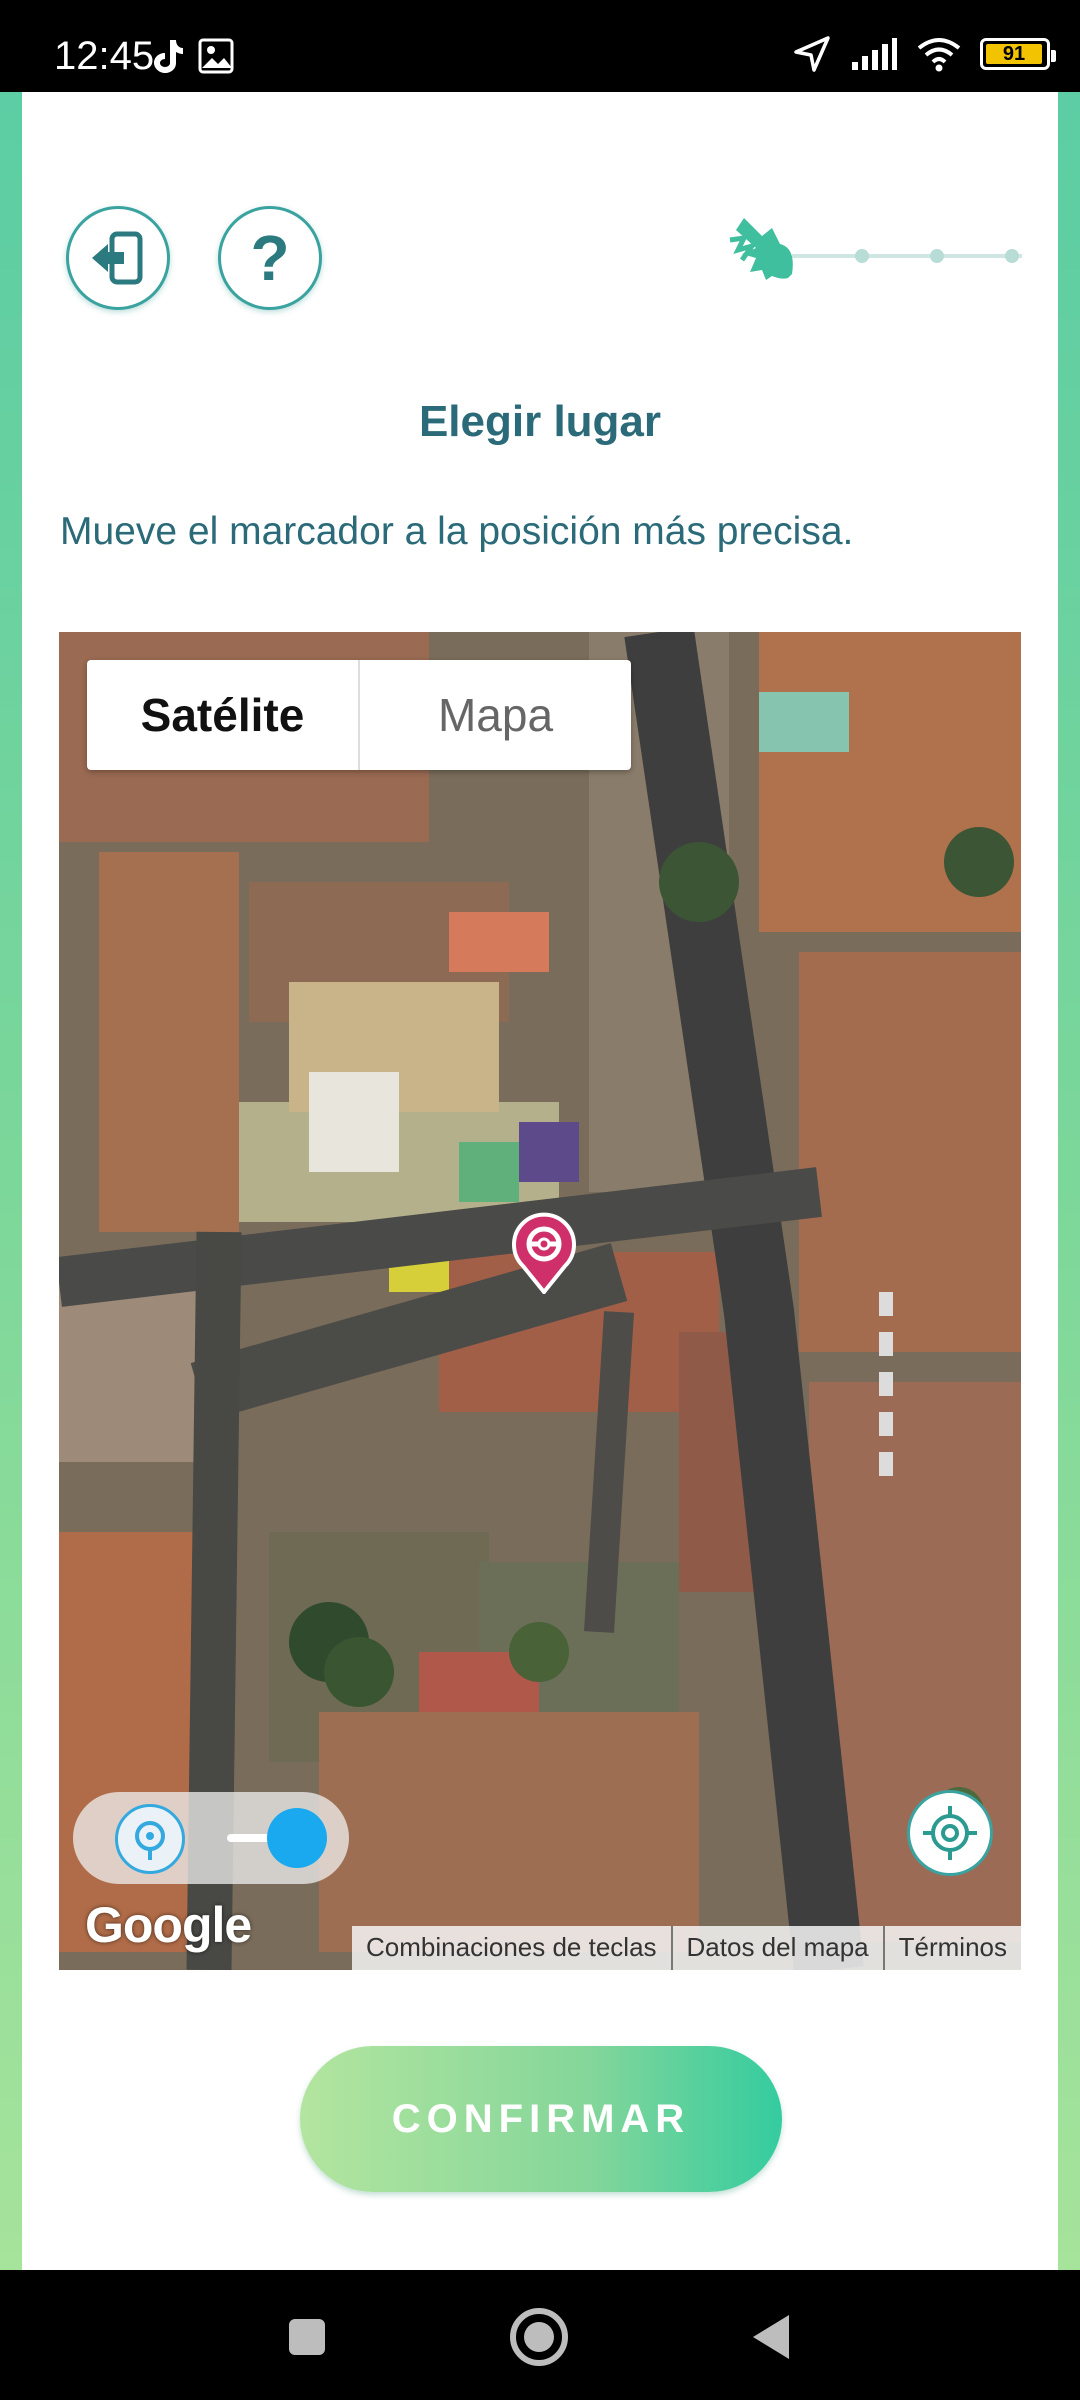  What do you see at coordinates (939, 55) in the screenshot?
I see `wifi-icon` at bounding box center [939, 55].